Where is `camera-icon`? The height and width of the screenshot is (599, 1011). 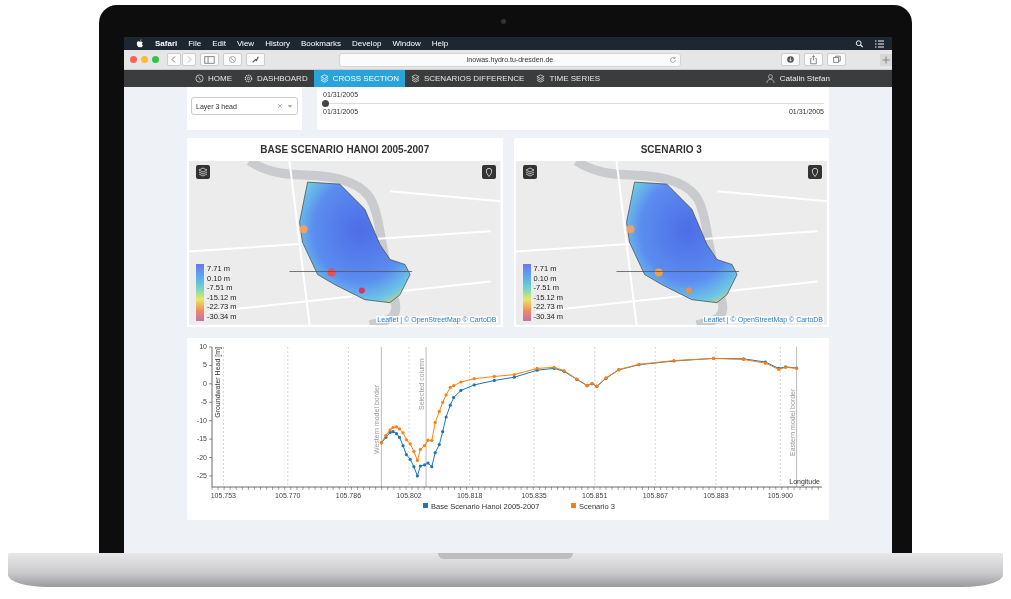
camera-icon is located at coordinates (503, 21).